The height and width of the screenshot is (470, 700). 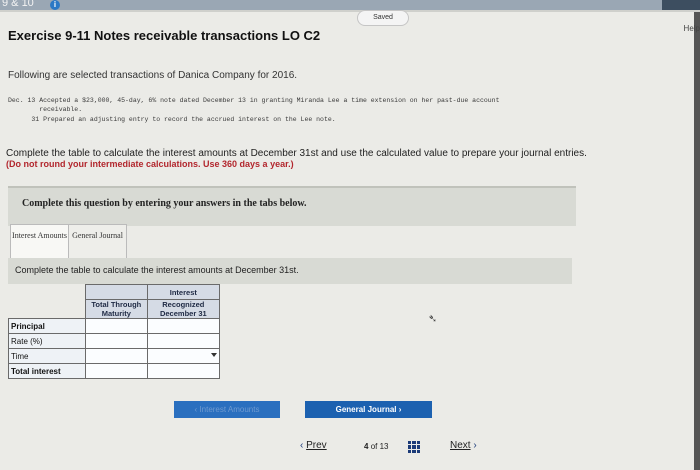 I want to click on right-edge, so click(x=697, y=241).